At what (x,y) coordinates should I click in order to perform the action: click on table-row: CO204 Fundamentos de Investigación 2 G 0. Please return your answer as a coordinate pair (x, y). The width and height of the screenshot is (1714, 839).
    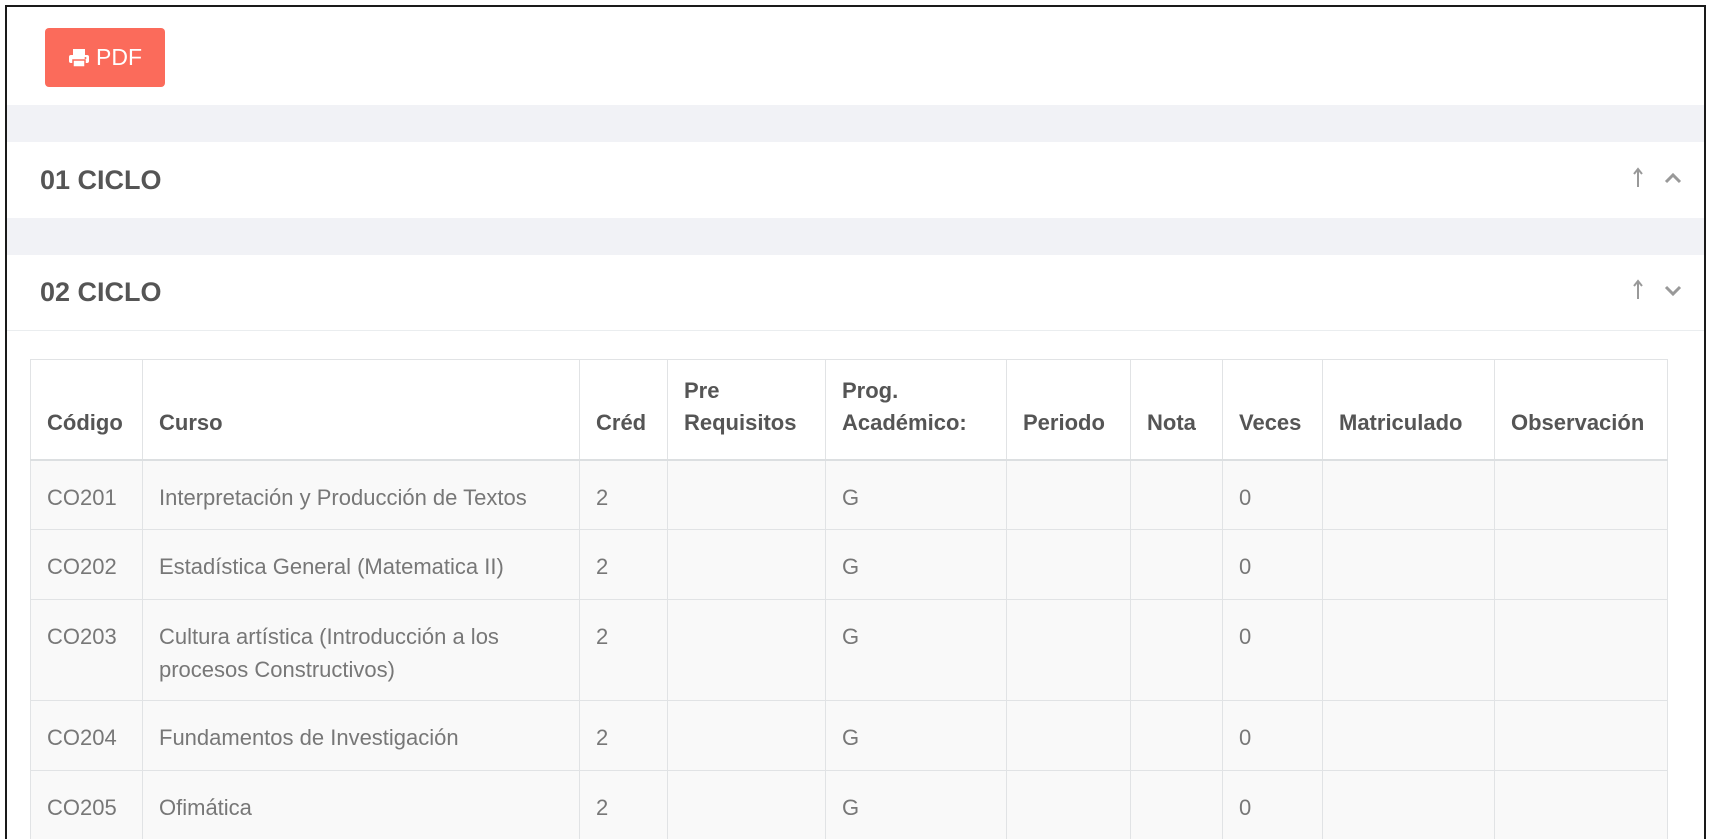
    Looking at the image, I should click on (849, 735).